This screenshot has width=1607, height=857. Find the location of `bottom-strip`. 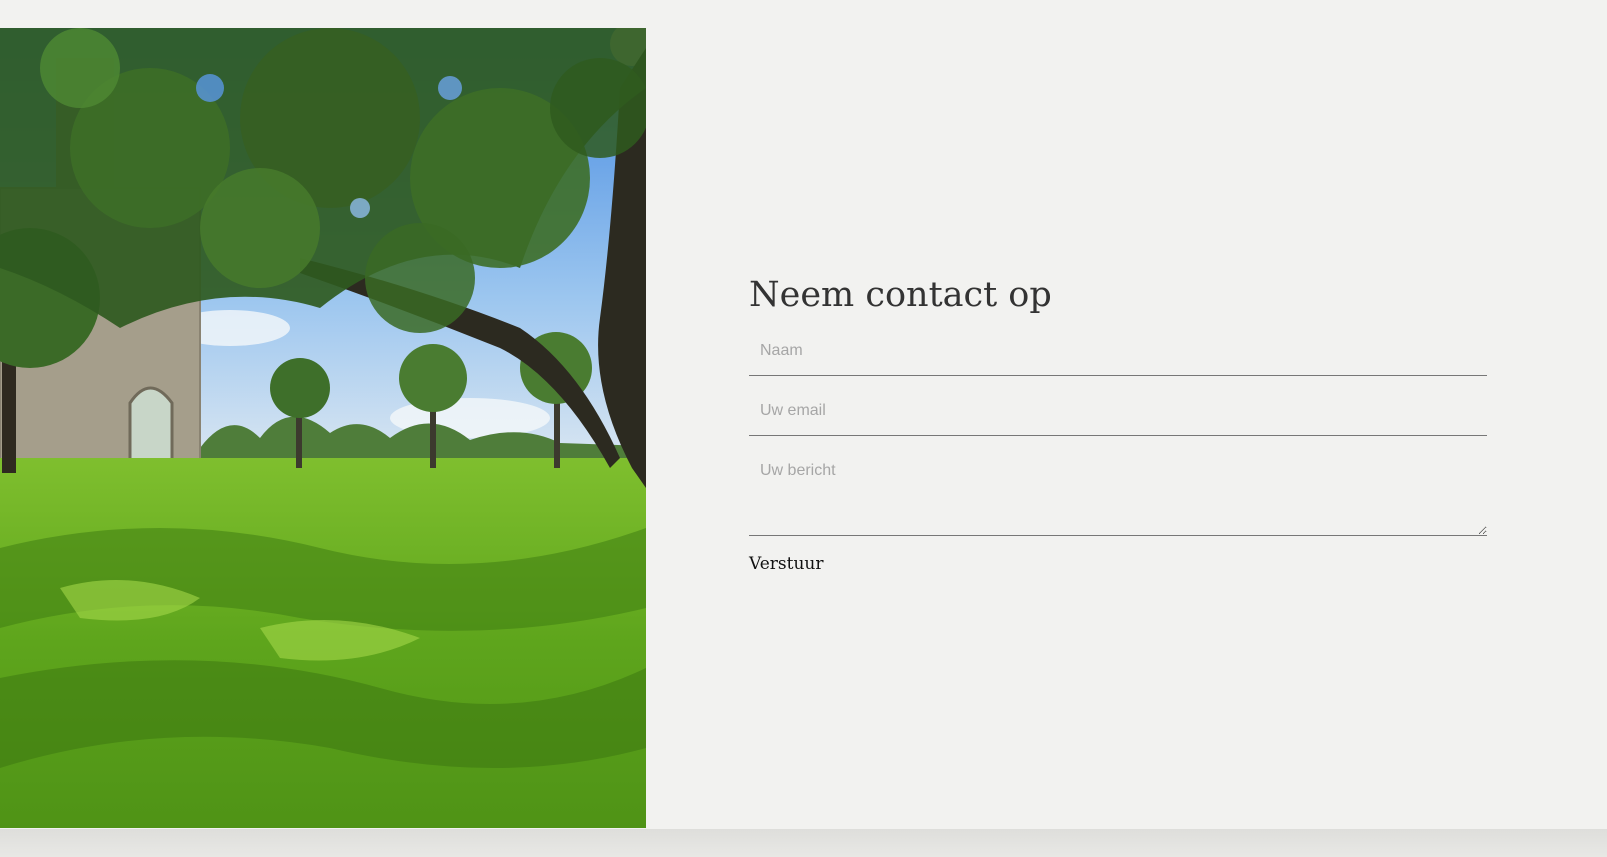

bottom-strip is located at coordinates (803, 843).